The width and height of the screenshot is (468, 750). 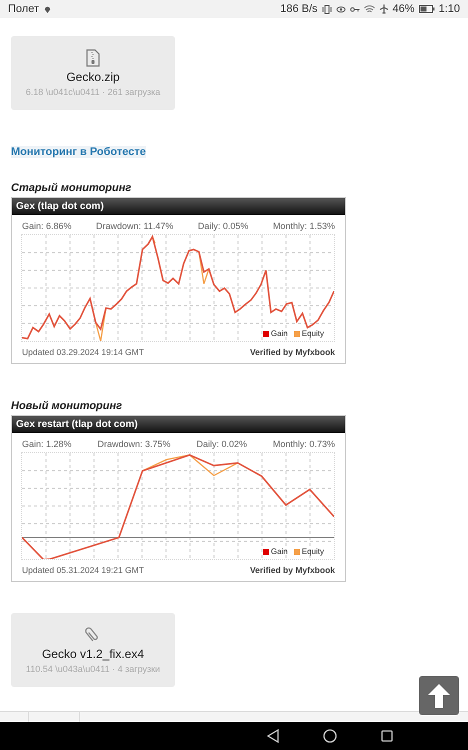 What do you see at coordinates (426, 9) in the screenshot?
I see `battery-icon` at bounding box center [426, 9].